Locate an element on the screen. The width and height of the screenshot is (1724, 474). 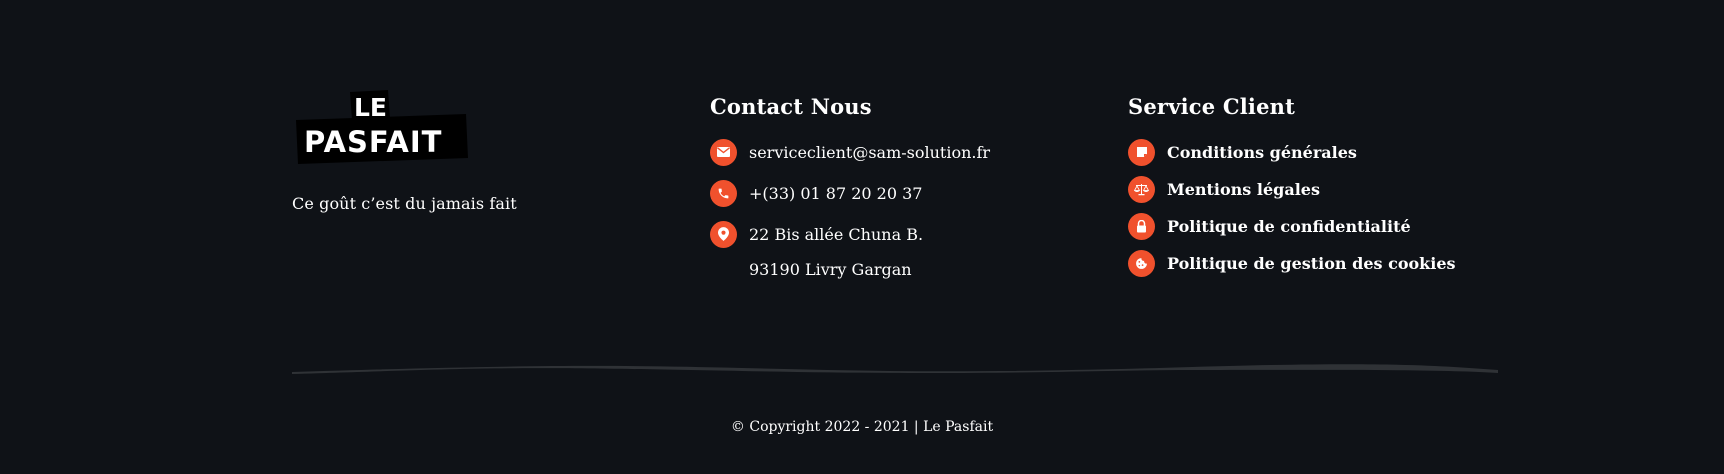
phone-icon is located at coordinates (723, 193).